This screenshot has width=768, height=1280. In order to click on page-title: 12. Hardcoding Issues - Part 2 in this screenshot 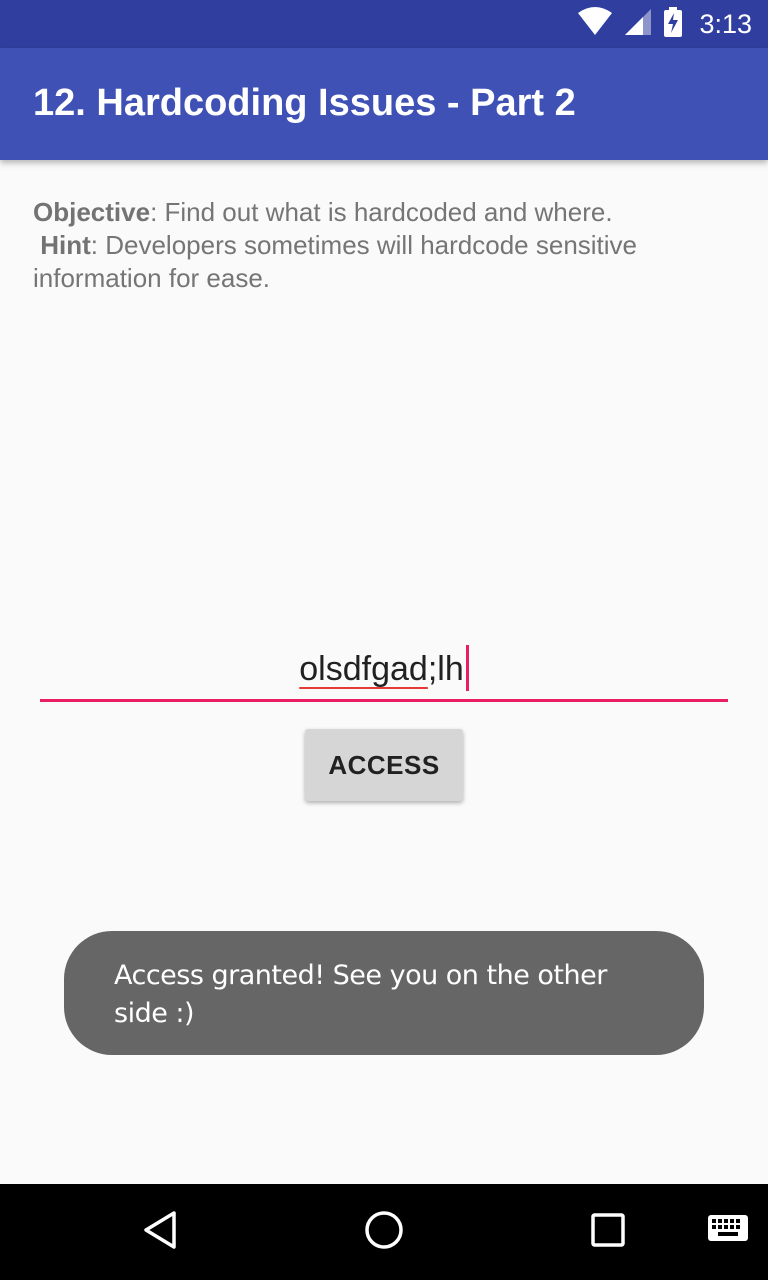, I will do `click(304, 103)`.